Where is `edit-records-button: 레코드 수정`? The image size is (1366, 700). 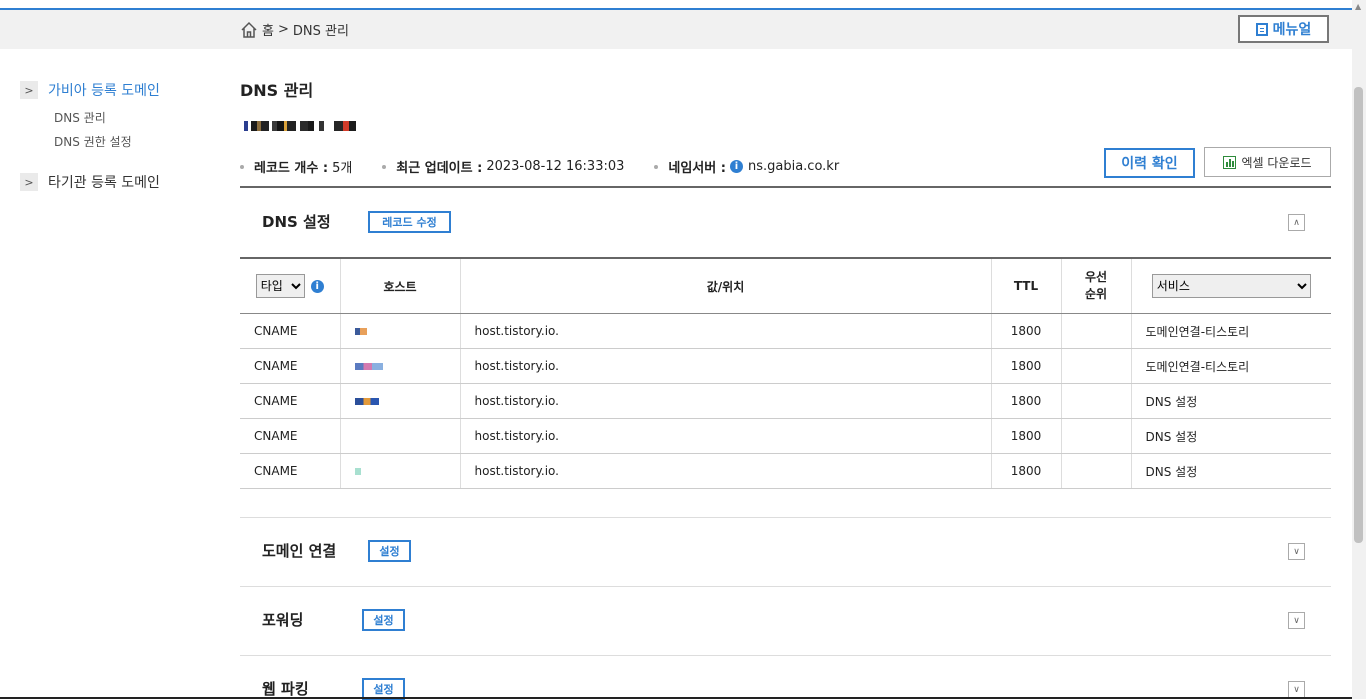 edit-records-button: 레코드 수정 is located at coordinates (409, 222).